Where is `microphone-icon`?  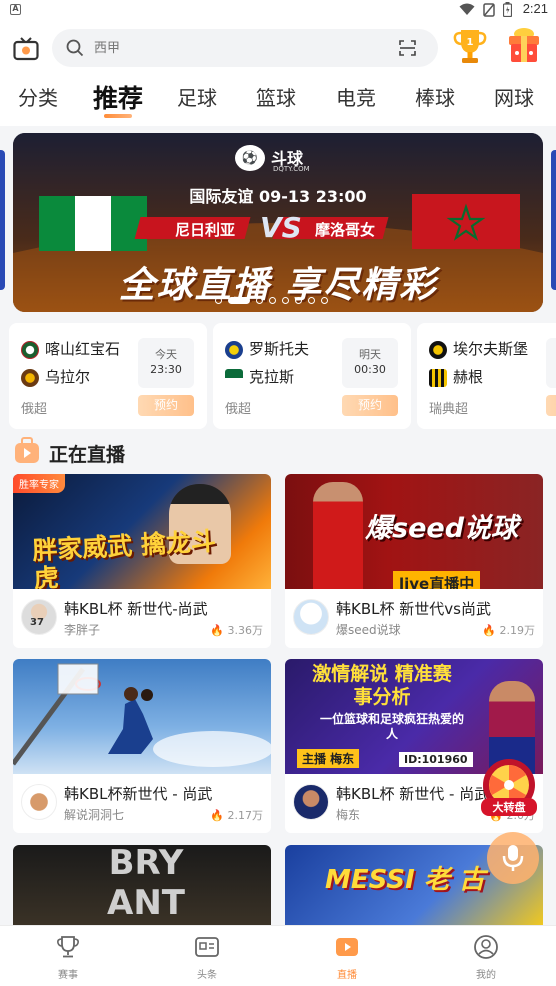
microphone-icon is located at coordinates (513, 858).